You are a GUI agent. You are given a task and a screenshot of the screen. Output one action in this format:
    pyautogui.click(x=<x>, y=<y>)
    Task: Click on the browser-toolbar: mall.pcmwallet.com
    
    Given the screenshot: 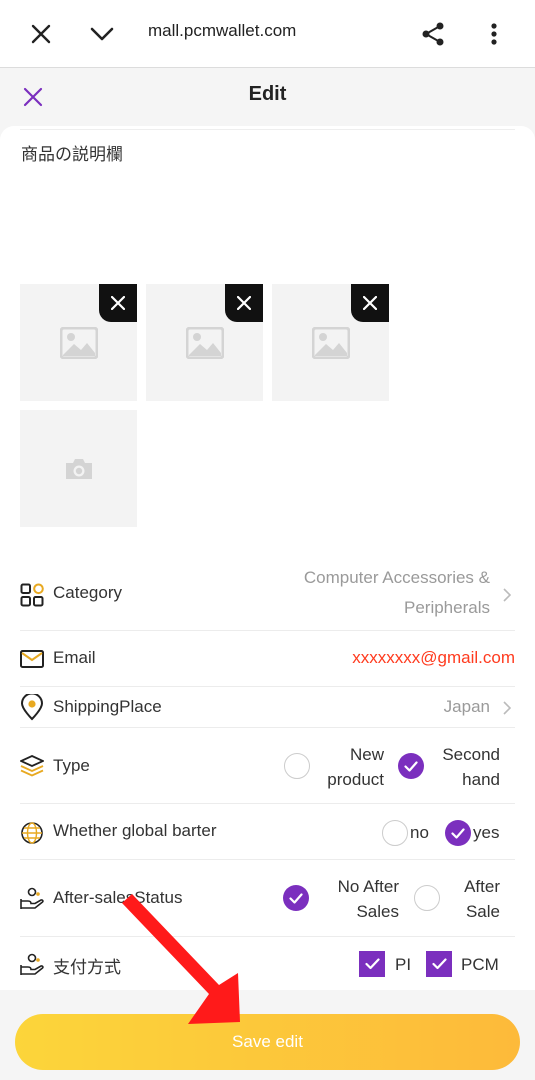 What is the action you would take?
    pyautogui.click(x=267, y=34)
    